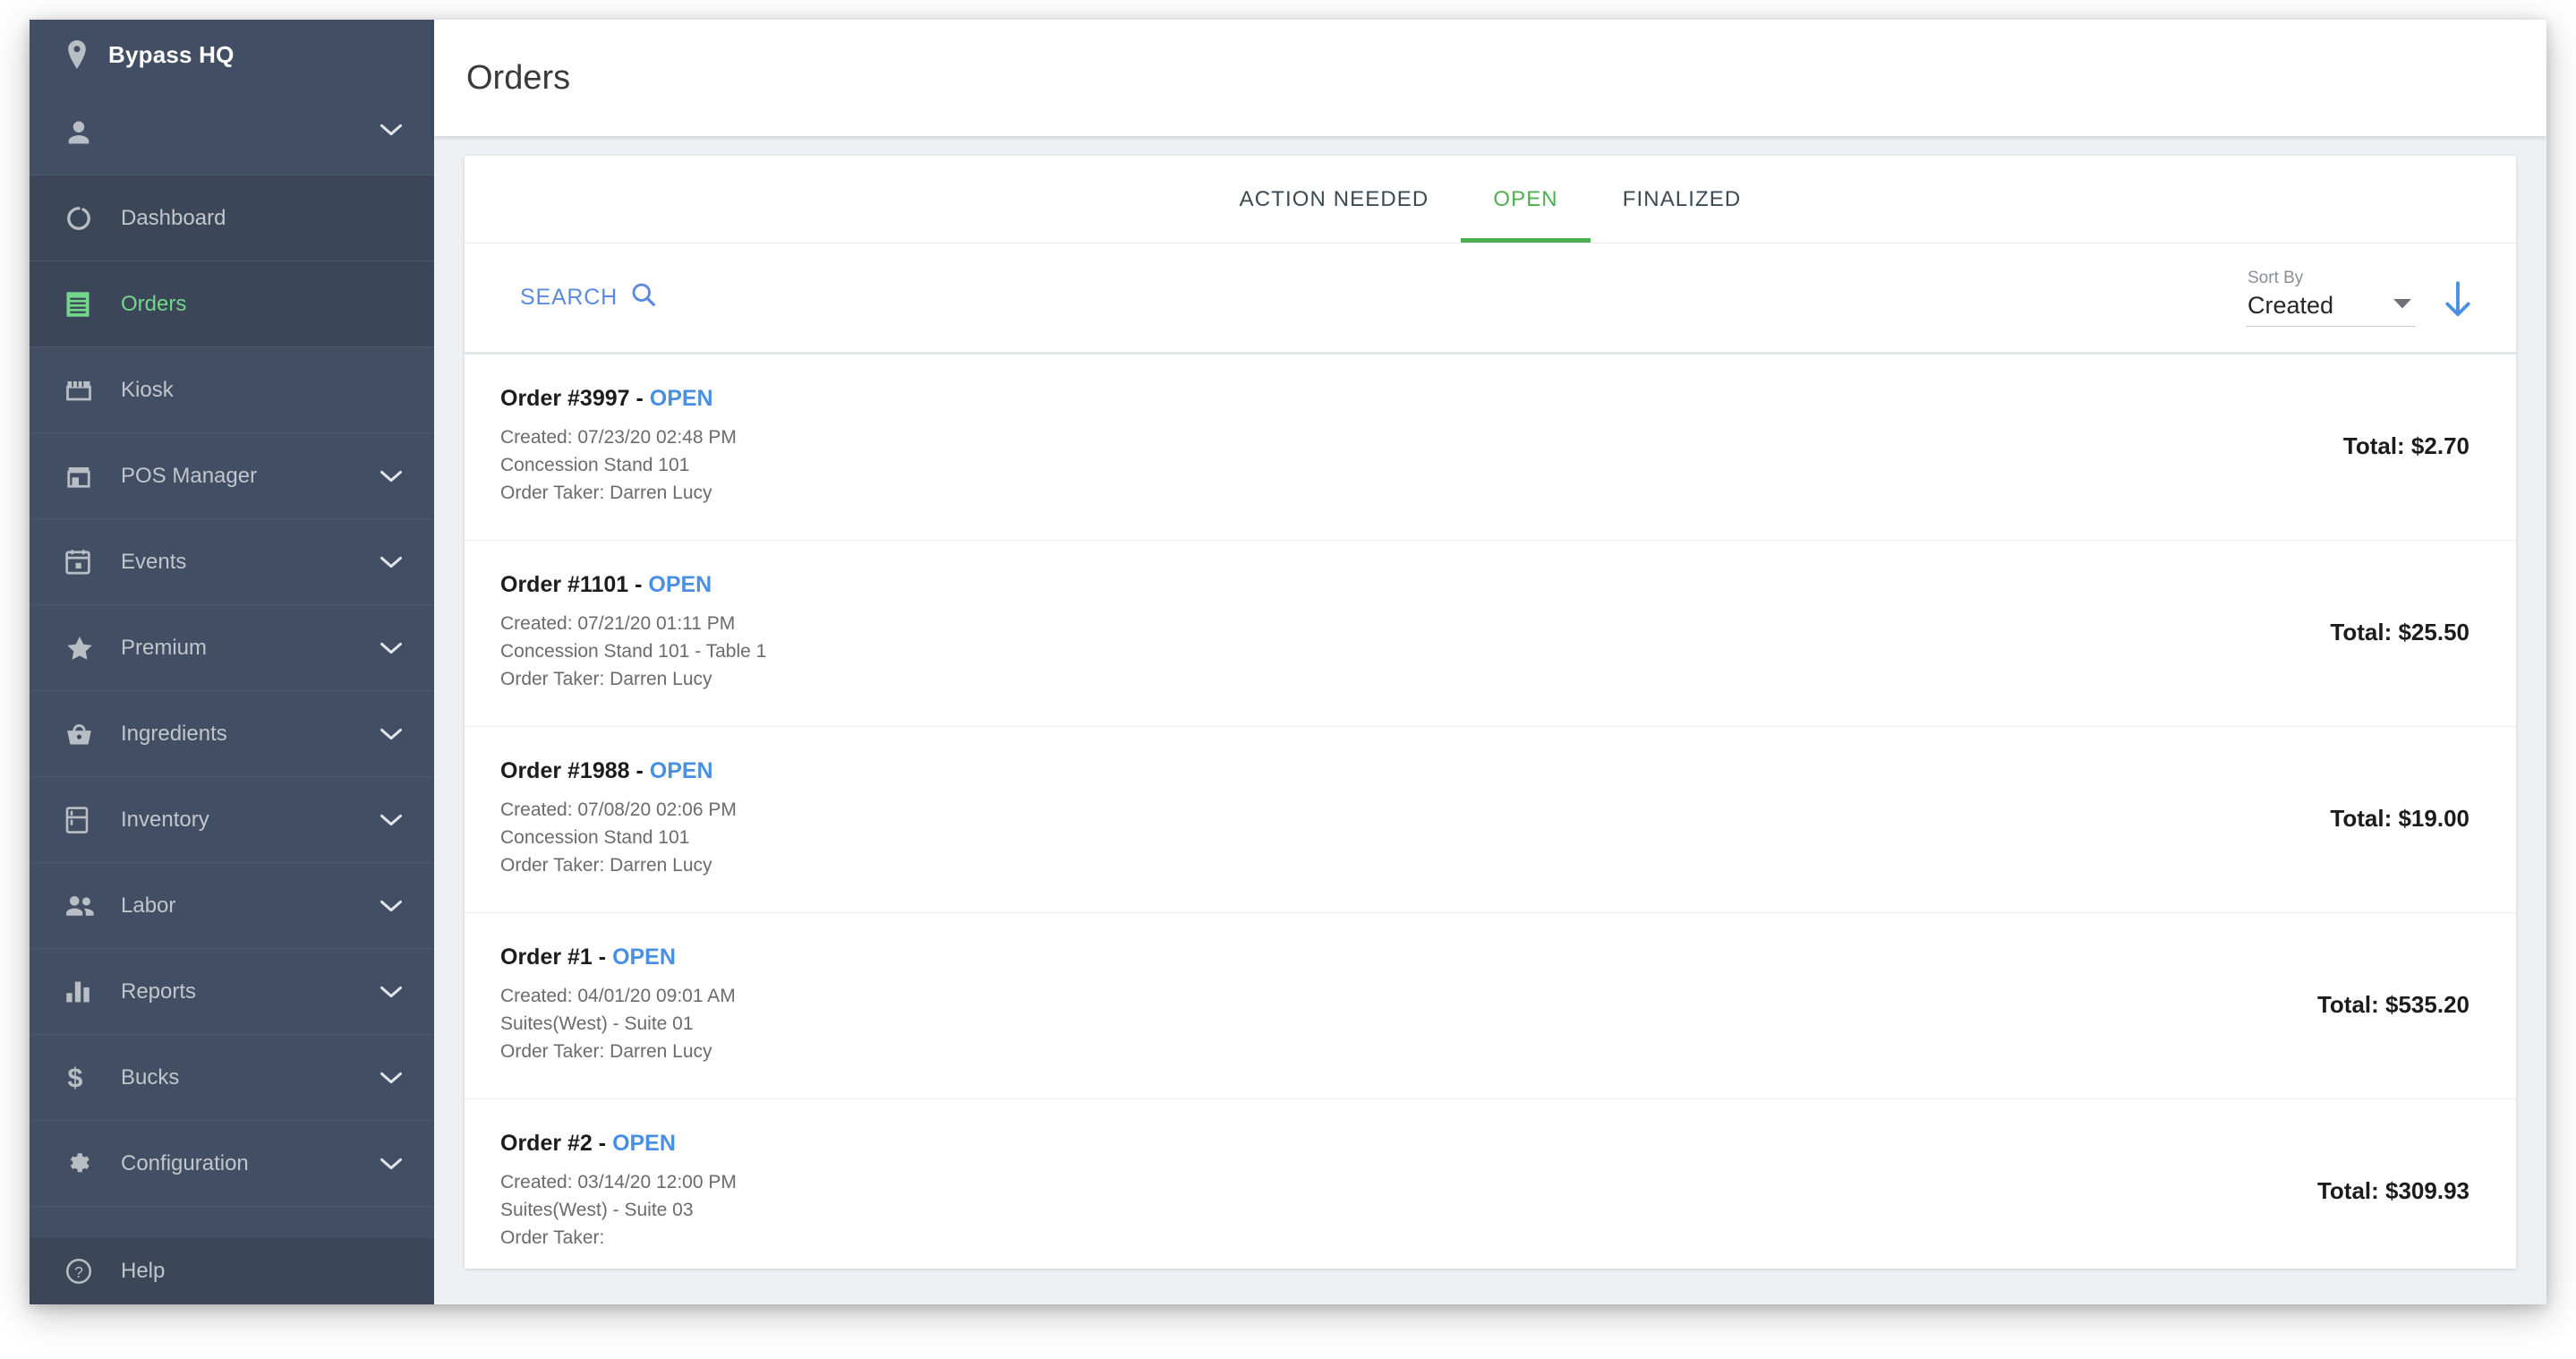  Describe the element at coordinates (2392, 1190) in the screenshot. I see `order-total: Total: $309.93` at that location.